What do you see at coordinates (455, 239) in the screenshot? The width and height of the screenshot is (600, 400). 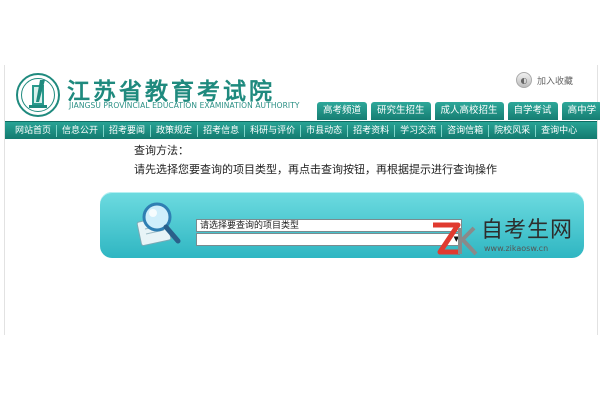 I see `watermark-logo-icon` at bounding box center [455, 239].